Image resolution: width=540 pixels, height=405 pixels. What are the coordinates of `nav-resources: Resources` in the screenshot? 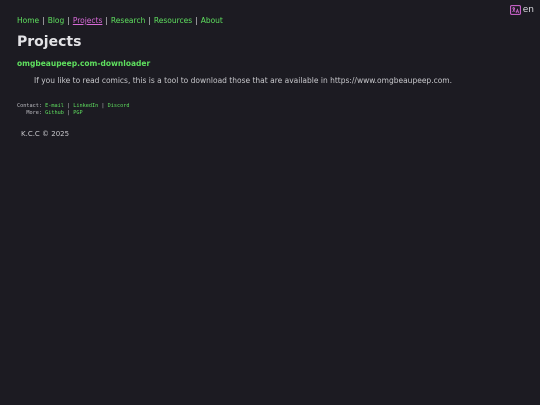 It's located at (173, 20).